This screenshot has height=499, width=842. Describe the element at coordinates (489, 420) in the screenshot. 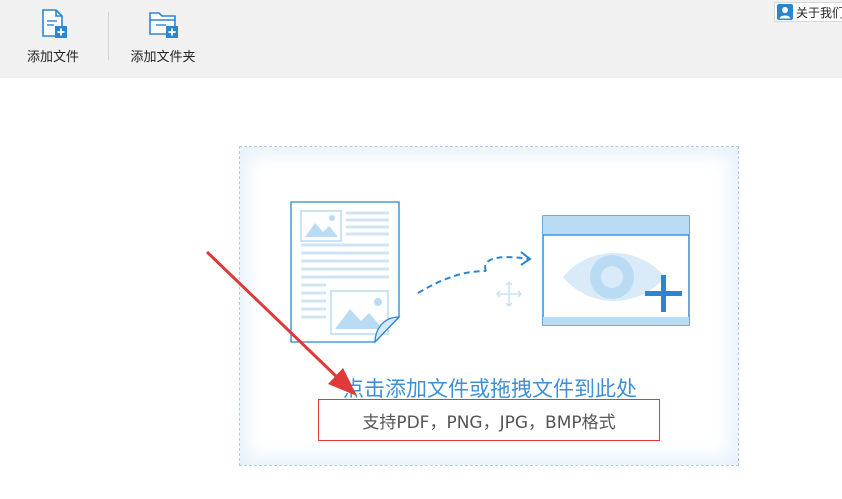

I see `supported-formats-hint: 支持PDF，PNG，JPG，BMP格式` at that location.